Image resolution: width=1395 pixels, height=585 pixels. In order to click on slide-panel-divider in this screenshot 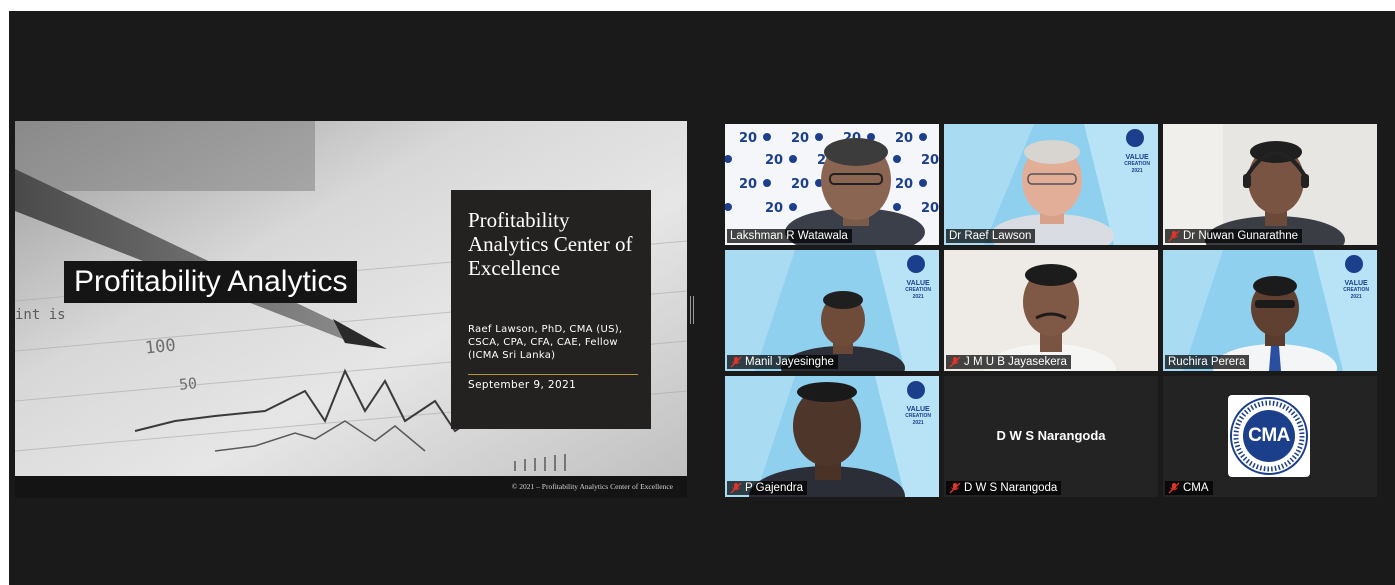, I will do `click(553, 374)`.